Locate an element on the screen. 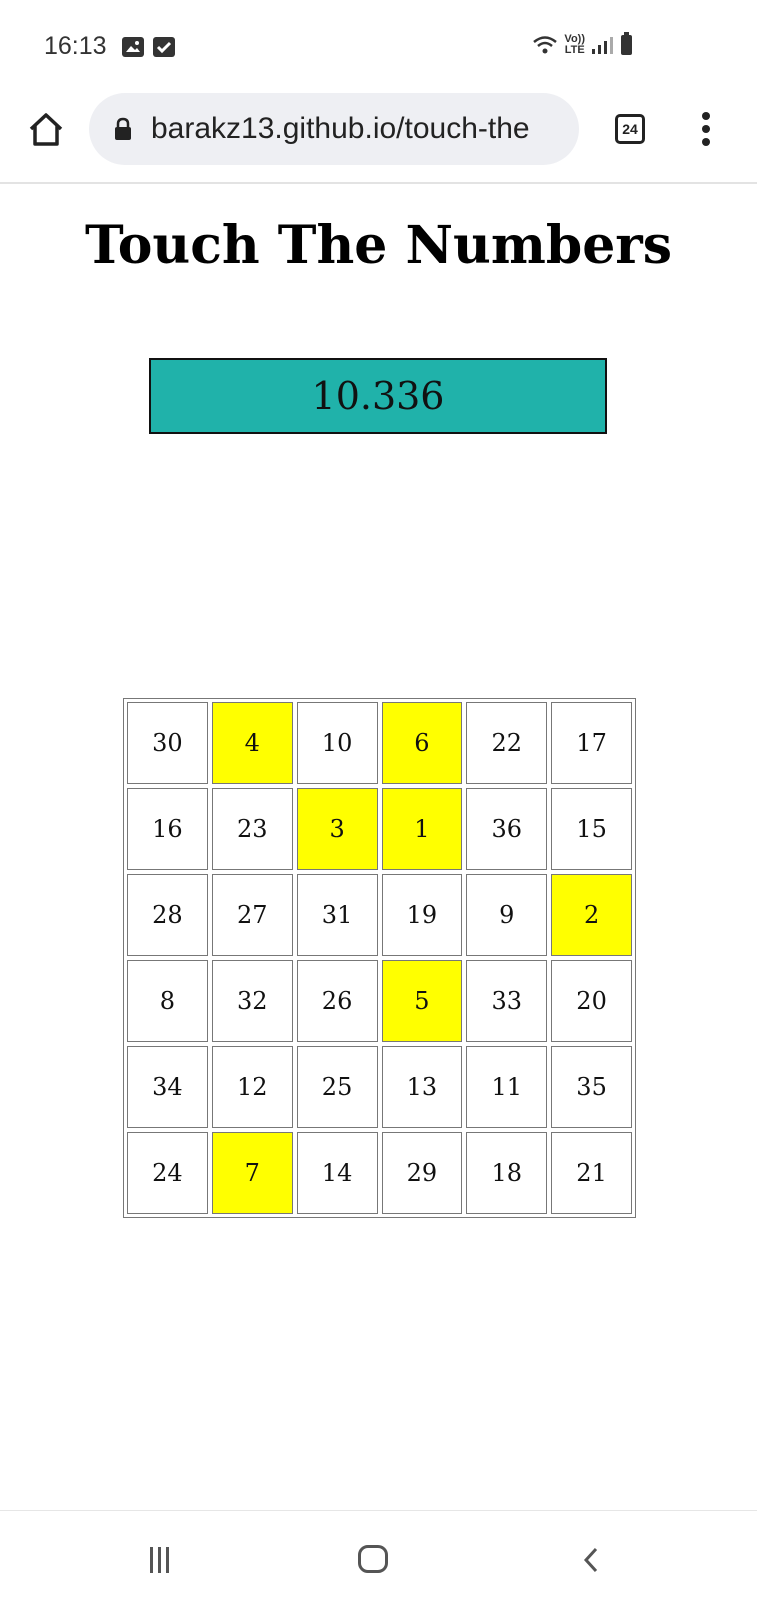 The image size is (757, 1601). address-bar: barakz13.github.io/touch-the is located at coordinates (334, 129).